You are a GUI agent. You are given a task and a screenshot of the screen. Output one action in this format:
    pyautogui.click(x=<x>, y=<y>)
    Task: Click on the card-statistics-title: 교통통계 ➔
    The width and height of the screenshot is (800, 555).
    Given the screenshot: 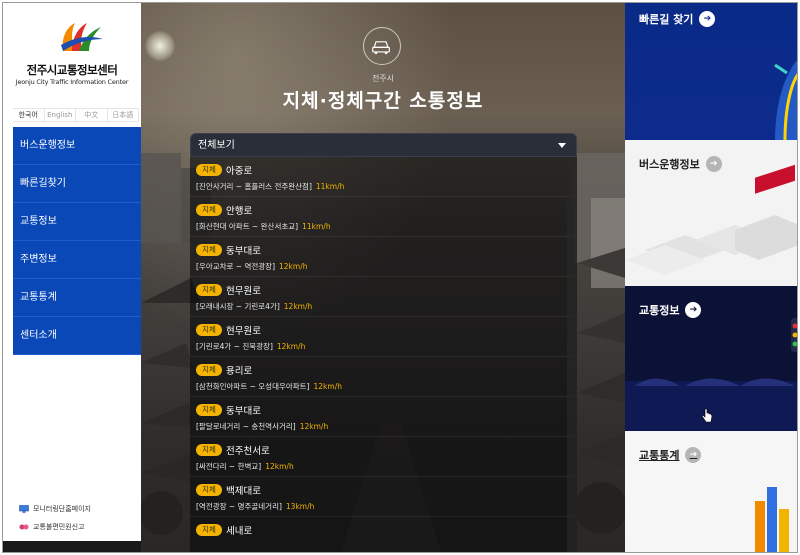 What is the action you would take?
    pyautogui.click(x=670, y=455)
    